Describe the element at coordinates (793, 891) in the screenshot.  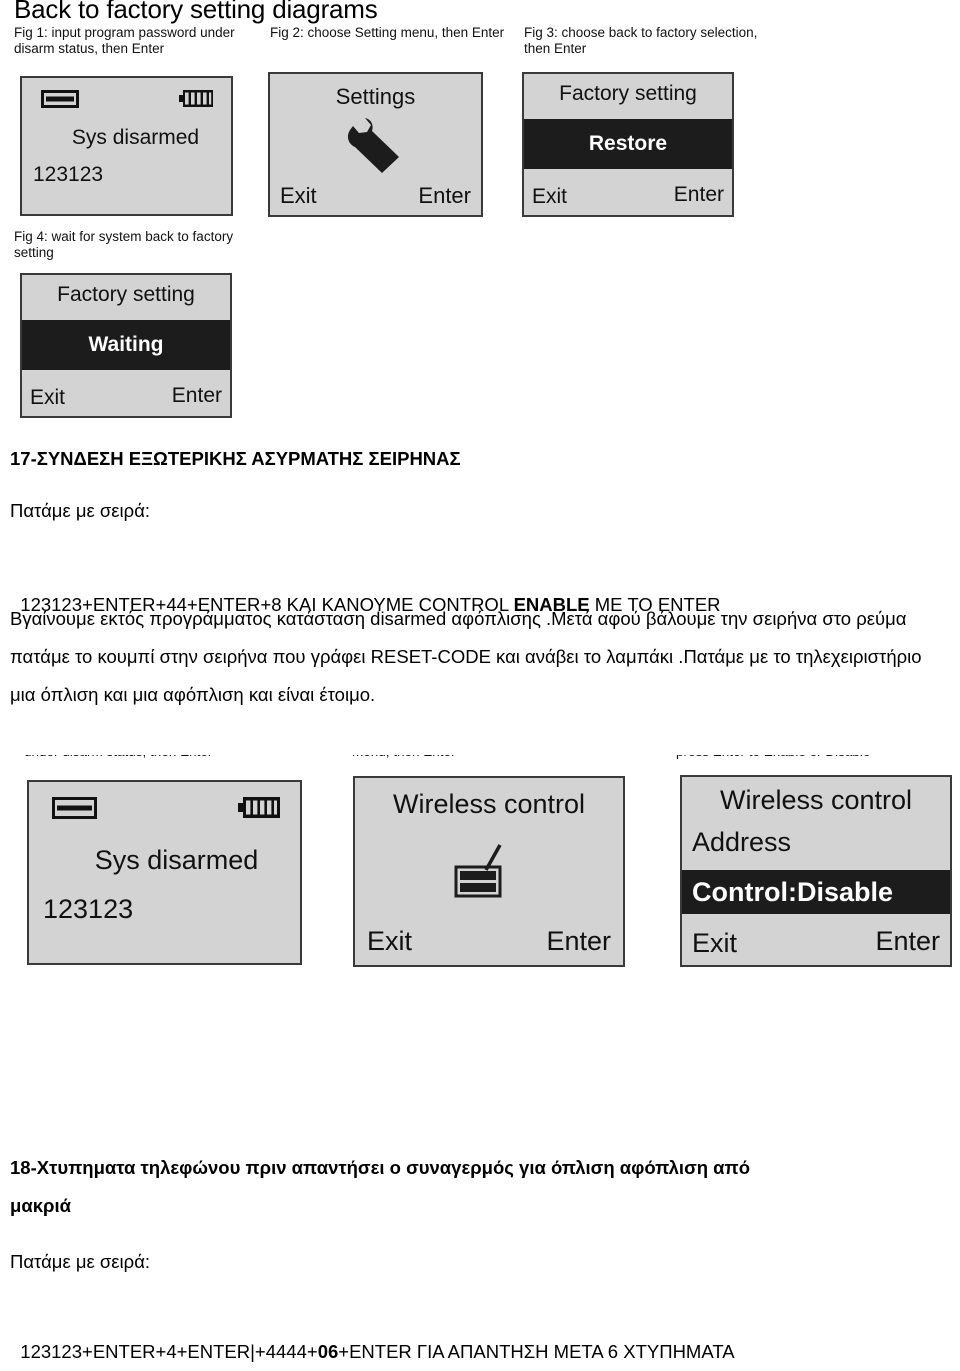
I see `lcd-selected-row-label: Control:Disable` at that location.